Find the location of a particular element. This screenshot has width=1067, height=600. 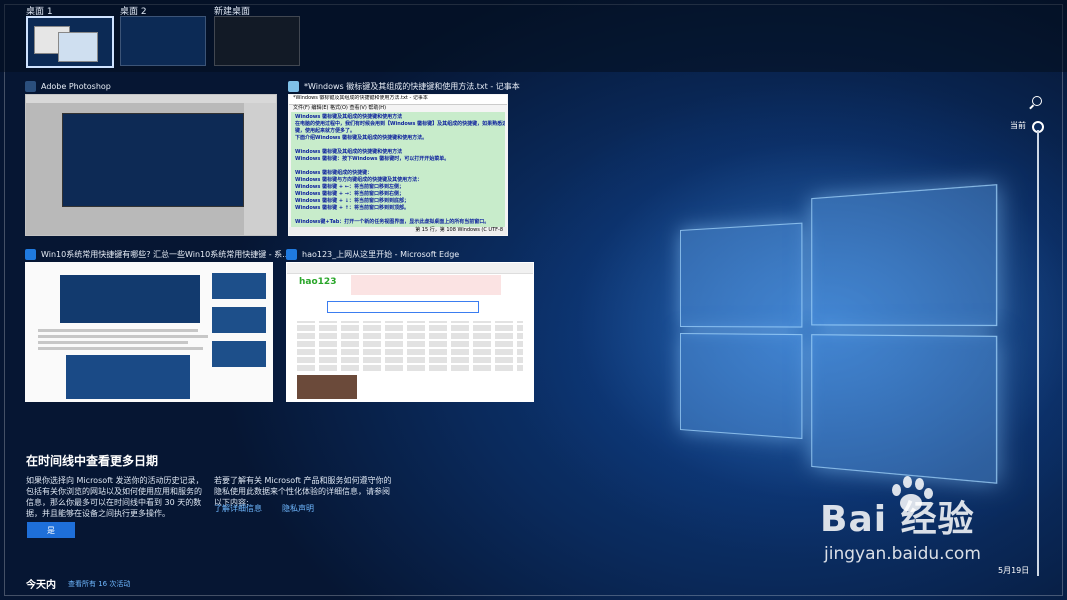

view-all-activities-link: 查看所有 16 次活动 is located at coordinates (99, 584).